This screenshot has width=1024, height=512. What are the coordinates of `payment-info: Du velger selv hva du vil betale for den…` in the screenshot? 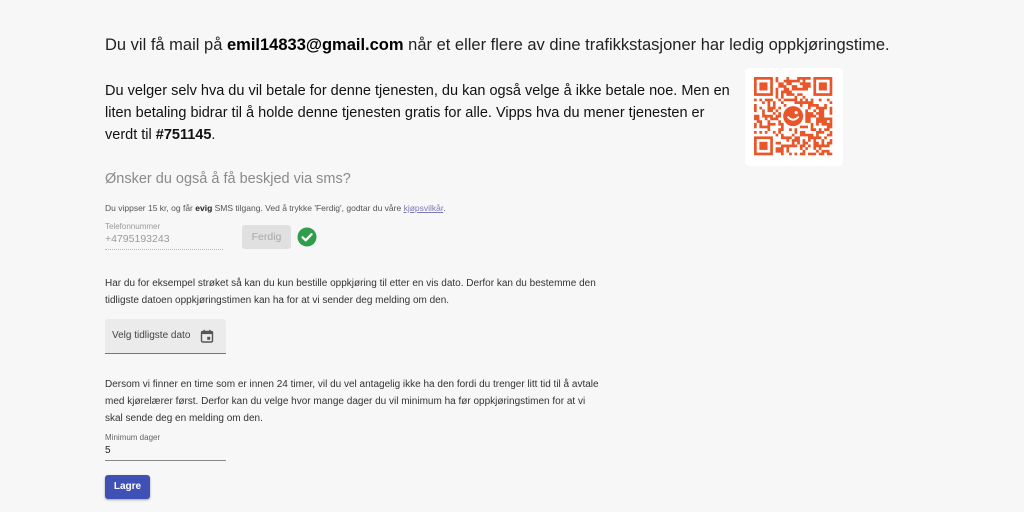 It's located at (420, 113).